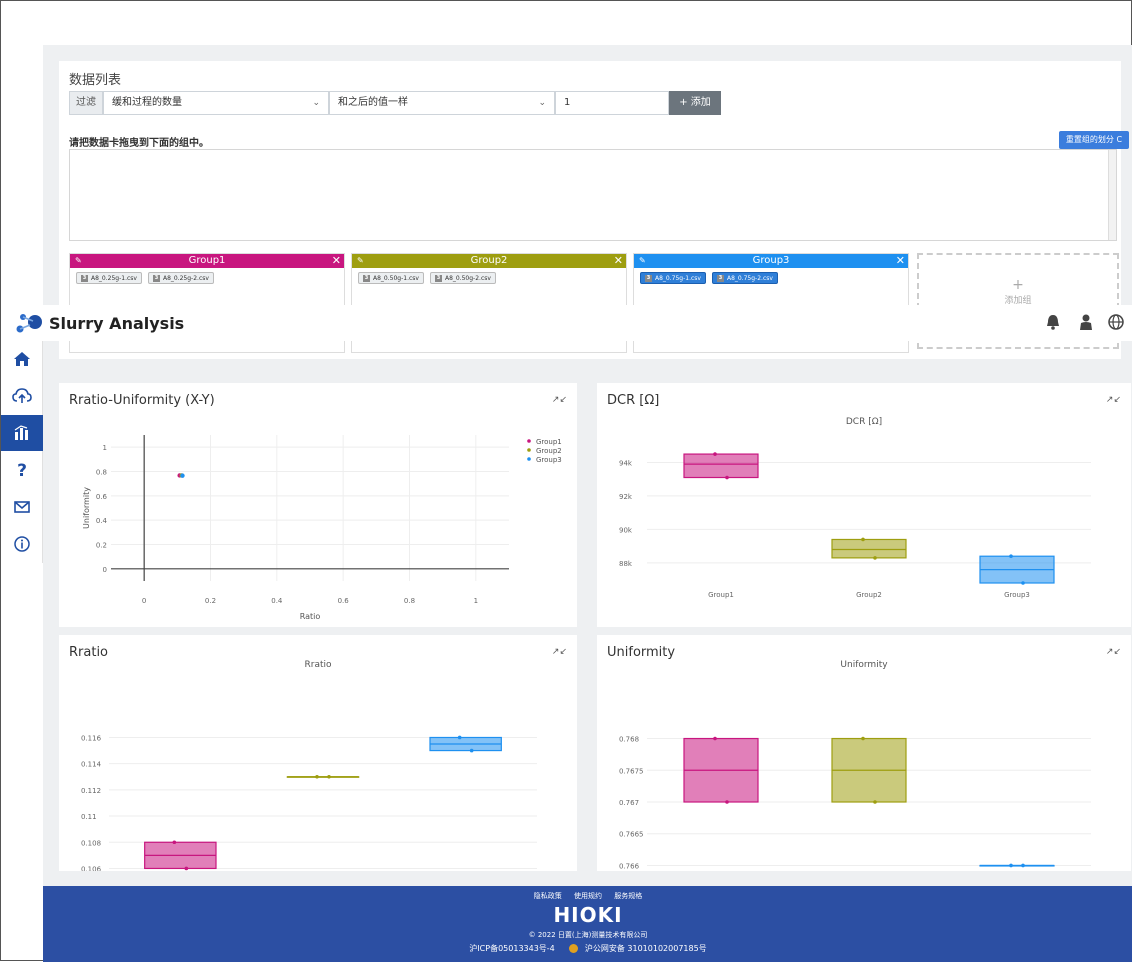 This screenshot has width=1132, height=962. I want to click on ungrouped-drop-area, so click(593, 195).